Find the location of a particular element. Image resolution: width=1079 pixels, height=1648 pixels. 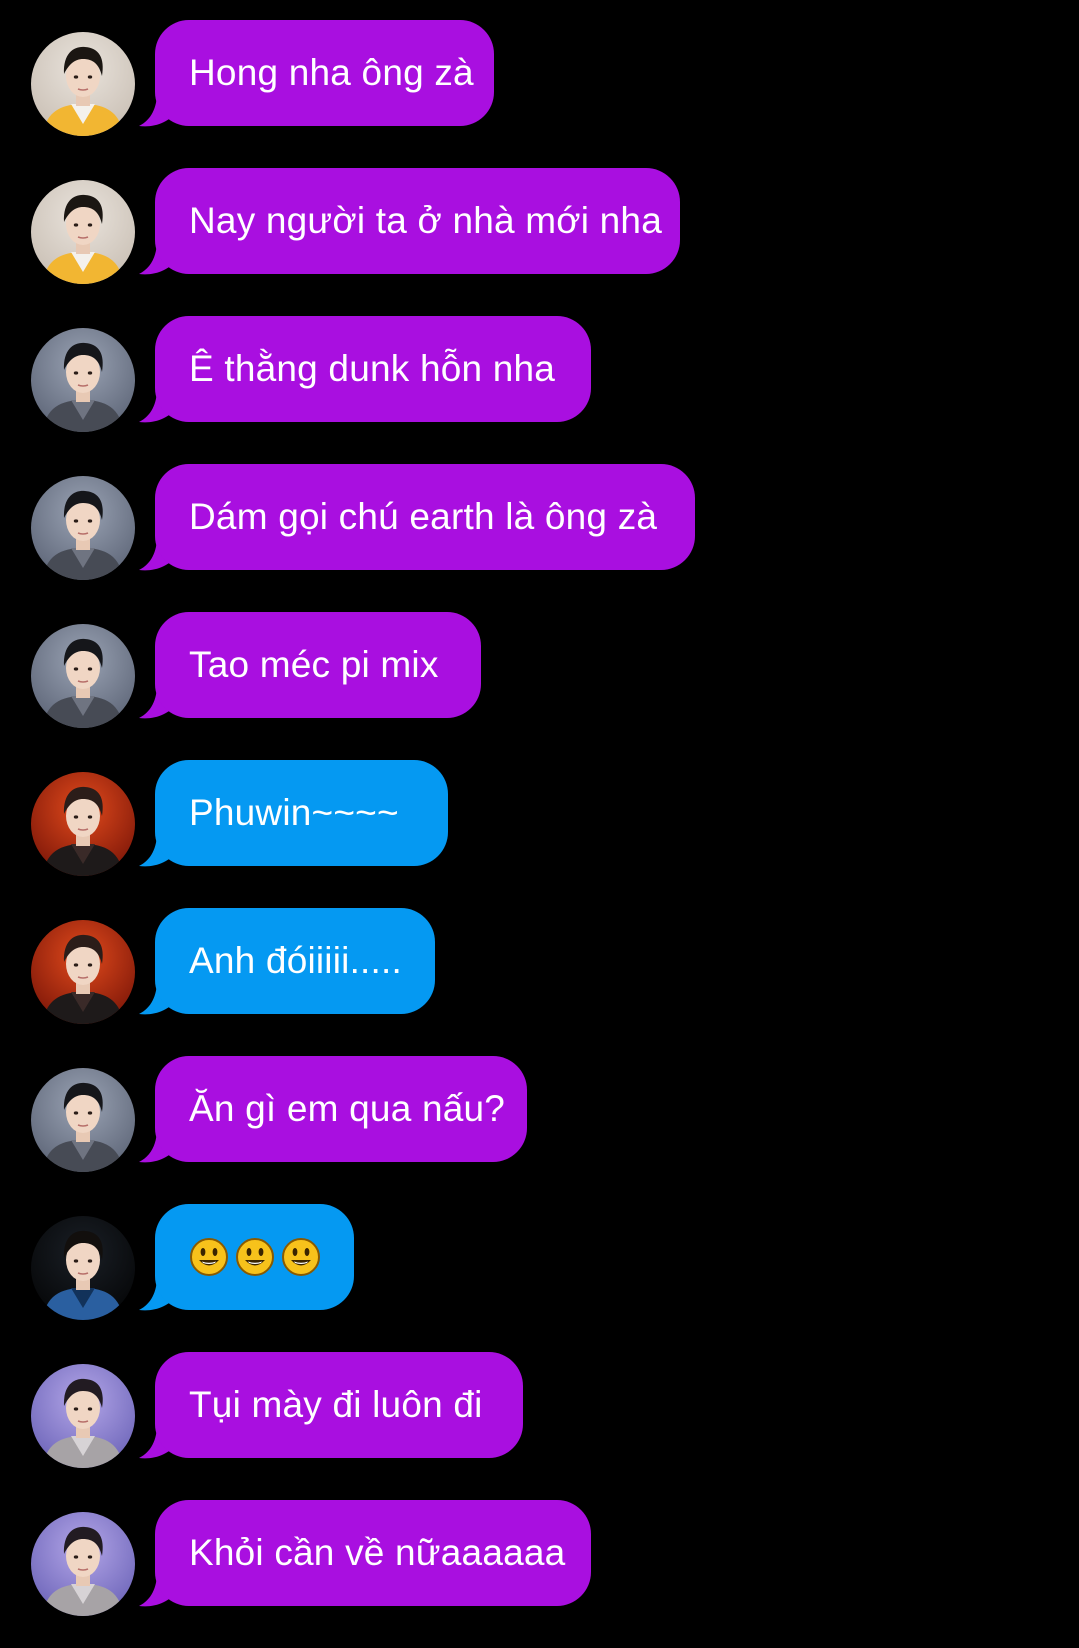

message-bubble: Nay người ta ở nhà mới nha is located at coordinates (417, 221).